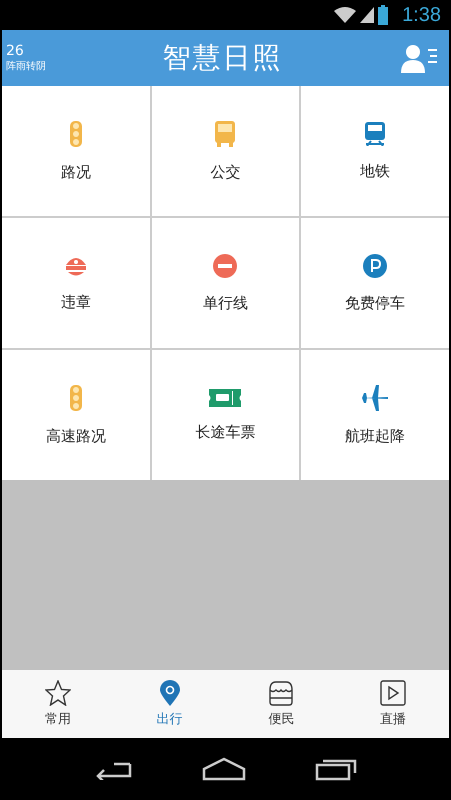 Image resolution: width=451 pixels, height=800 pixels. I want to click on weather-text: 阵雨转阴, so click(26, 66).